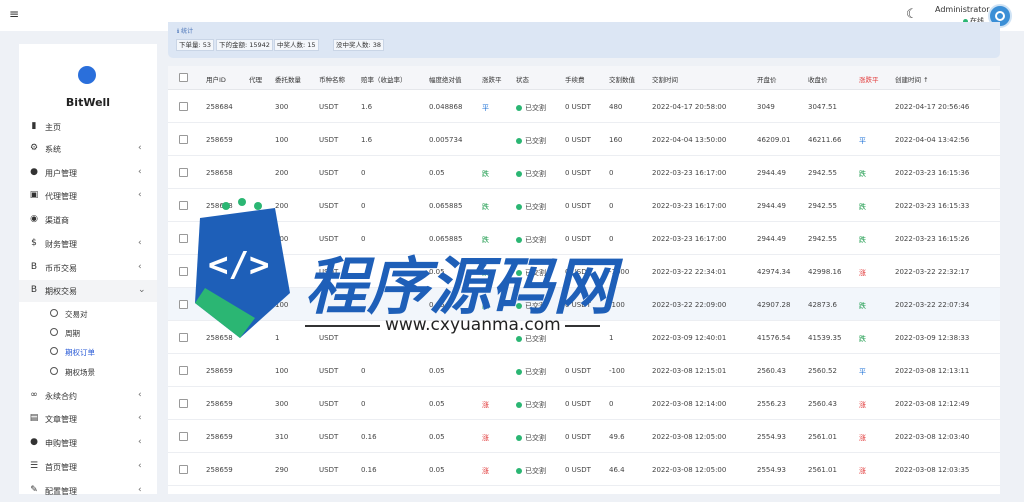  I want to click on cell-amp: 0.05, so click(437, 272).